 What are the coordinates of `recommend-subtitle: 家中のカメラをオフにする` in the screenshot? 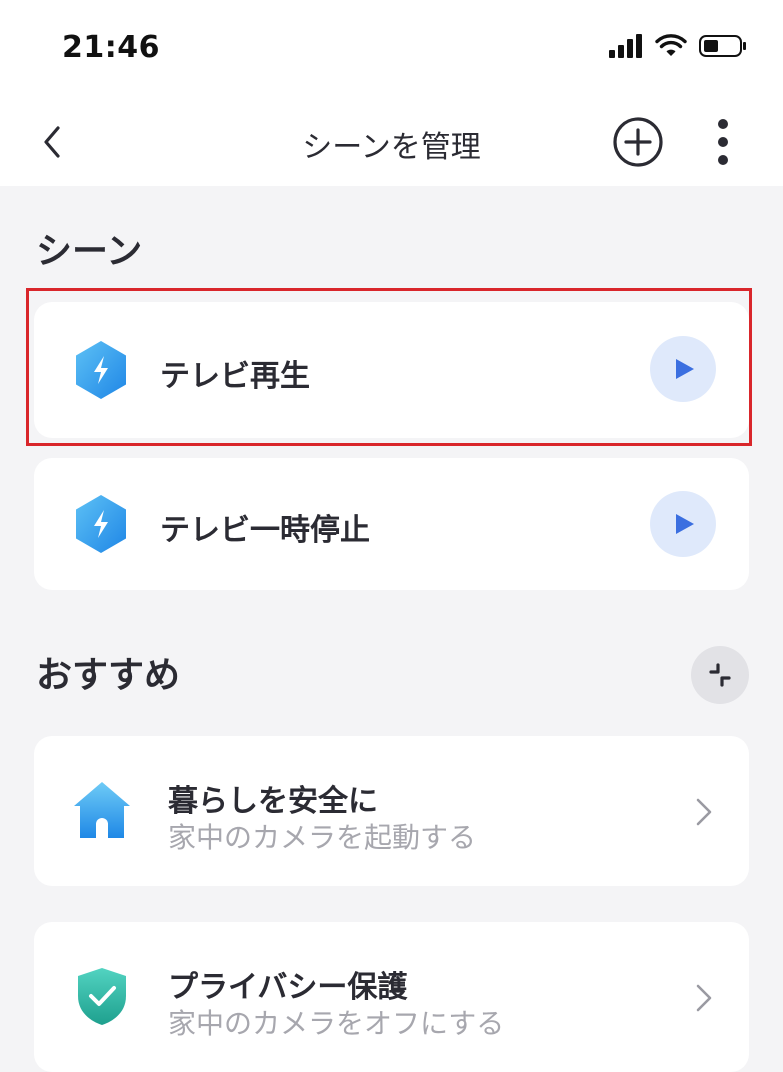 It's located at (336, 1023).